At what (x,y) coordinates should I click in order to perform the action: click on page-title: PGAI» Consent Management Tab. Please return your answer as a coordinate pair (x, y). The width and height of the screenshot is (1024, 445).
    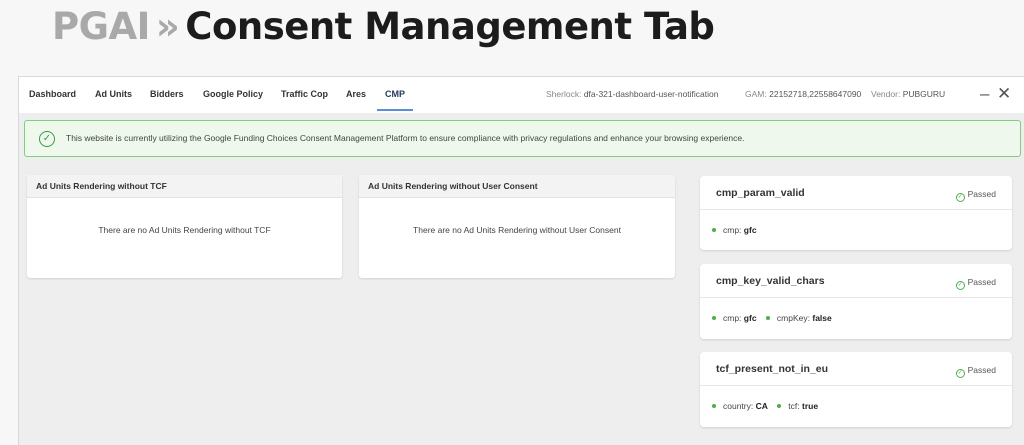
    Looking at the image, I should click on (383, 27).